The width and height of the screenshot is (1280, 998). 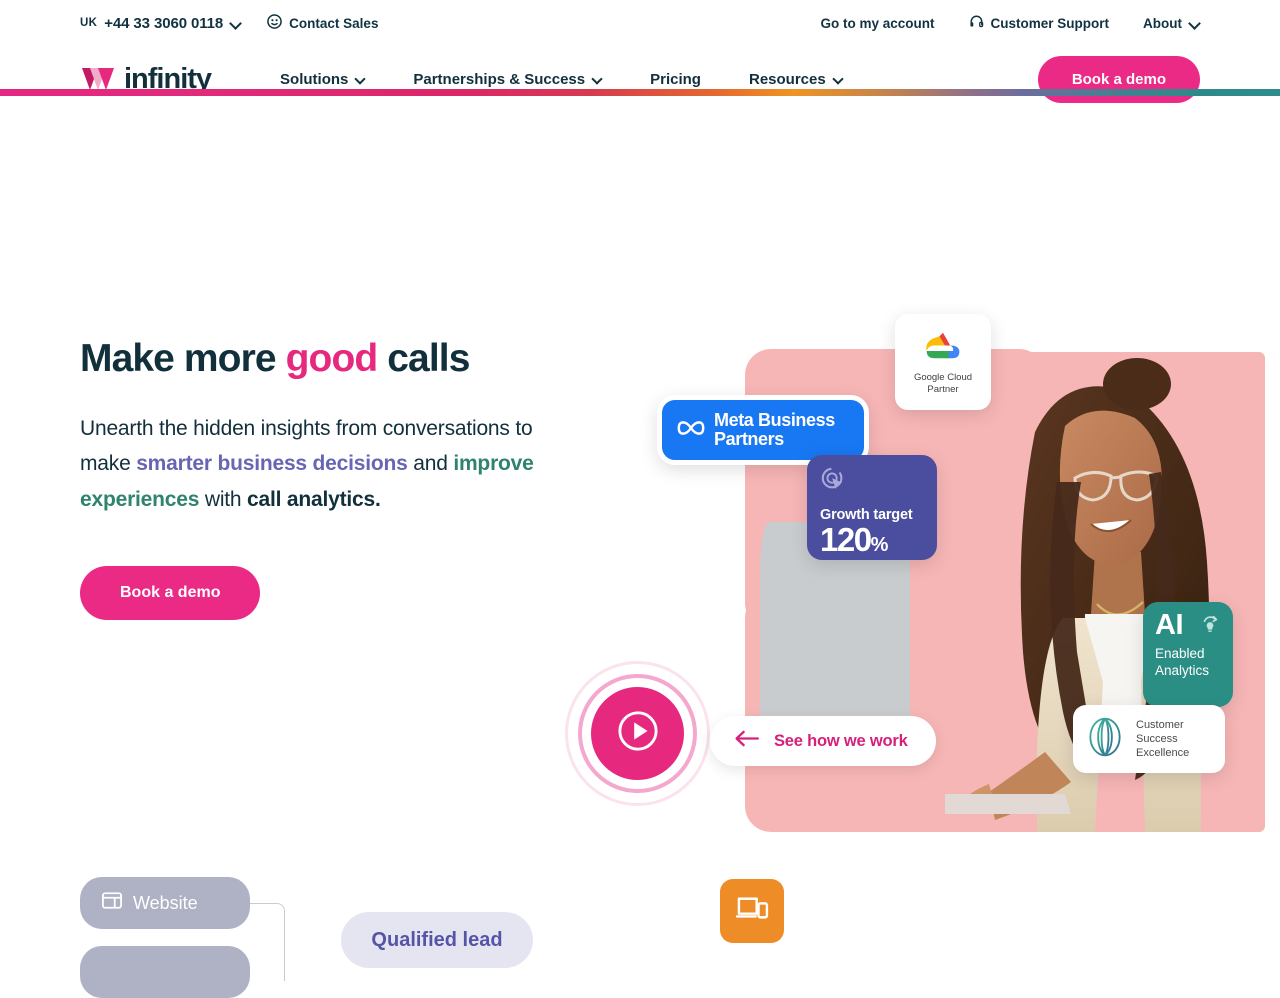 I want to click on ai-line1: Enabled, so click(x=1180, y=653).